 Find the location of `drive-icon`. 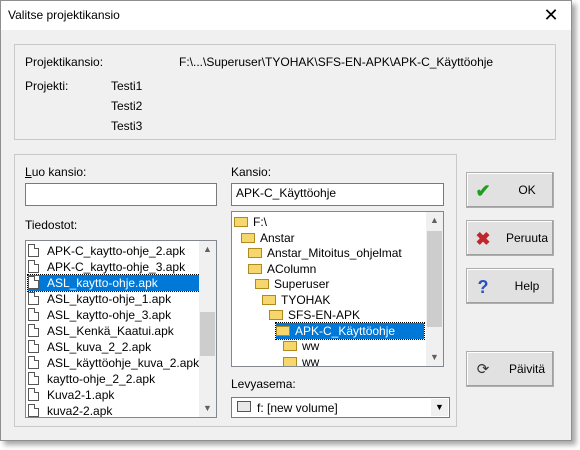

drive-icon is located at coordinates (244, 406).